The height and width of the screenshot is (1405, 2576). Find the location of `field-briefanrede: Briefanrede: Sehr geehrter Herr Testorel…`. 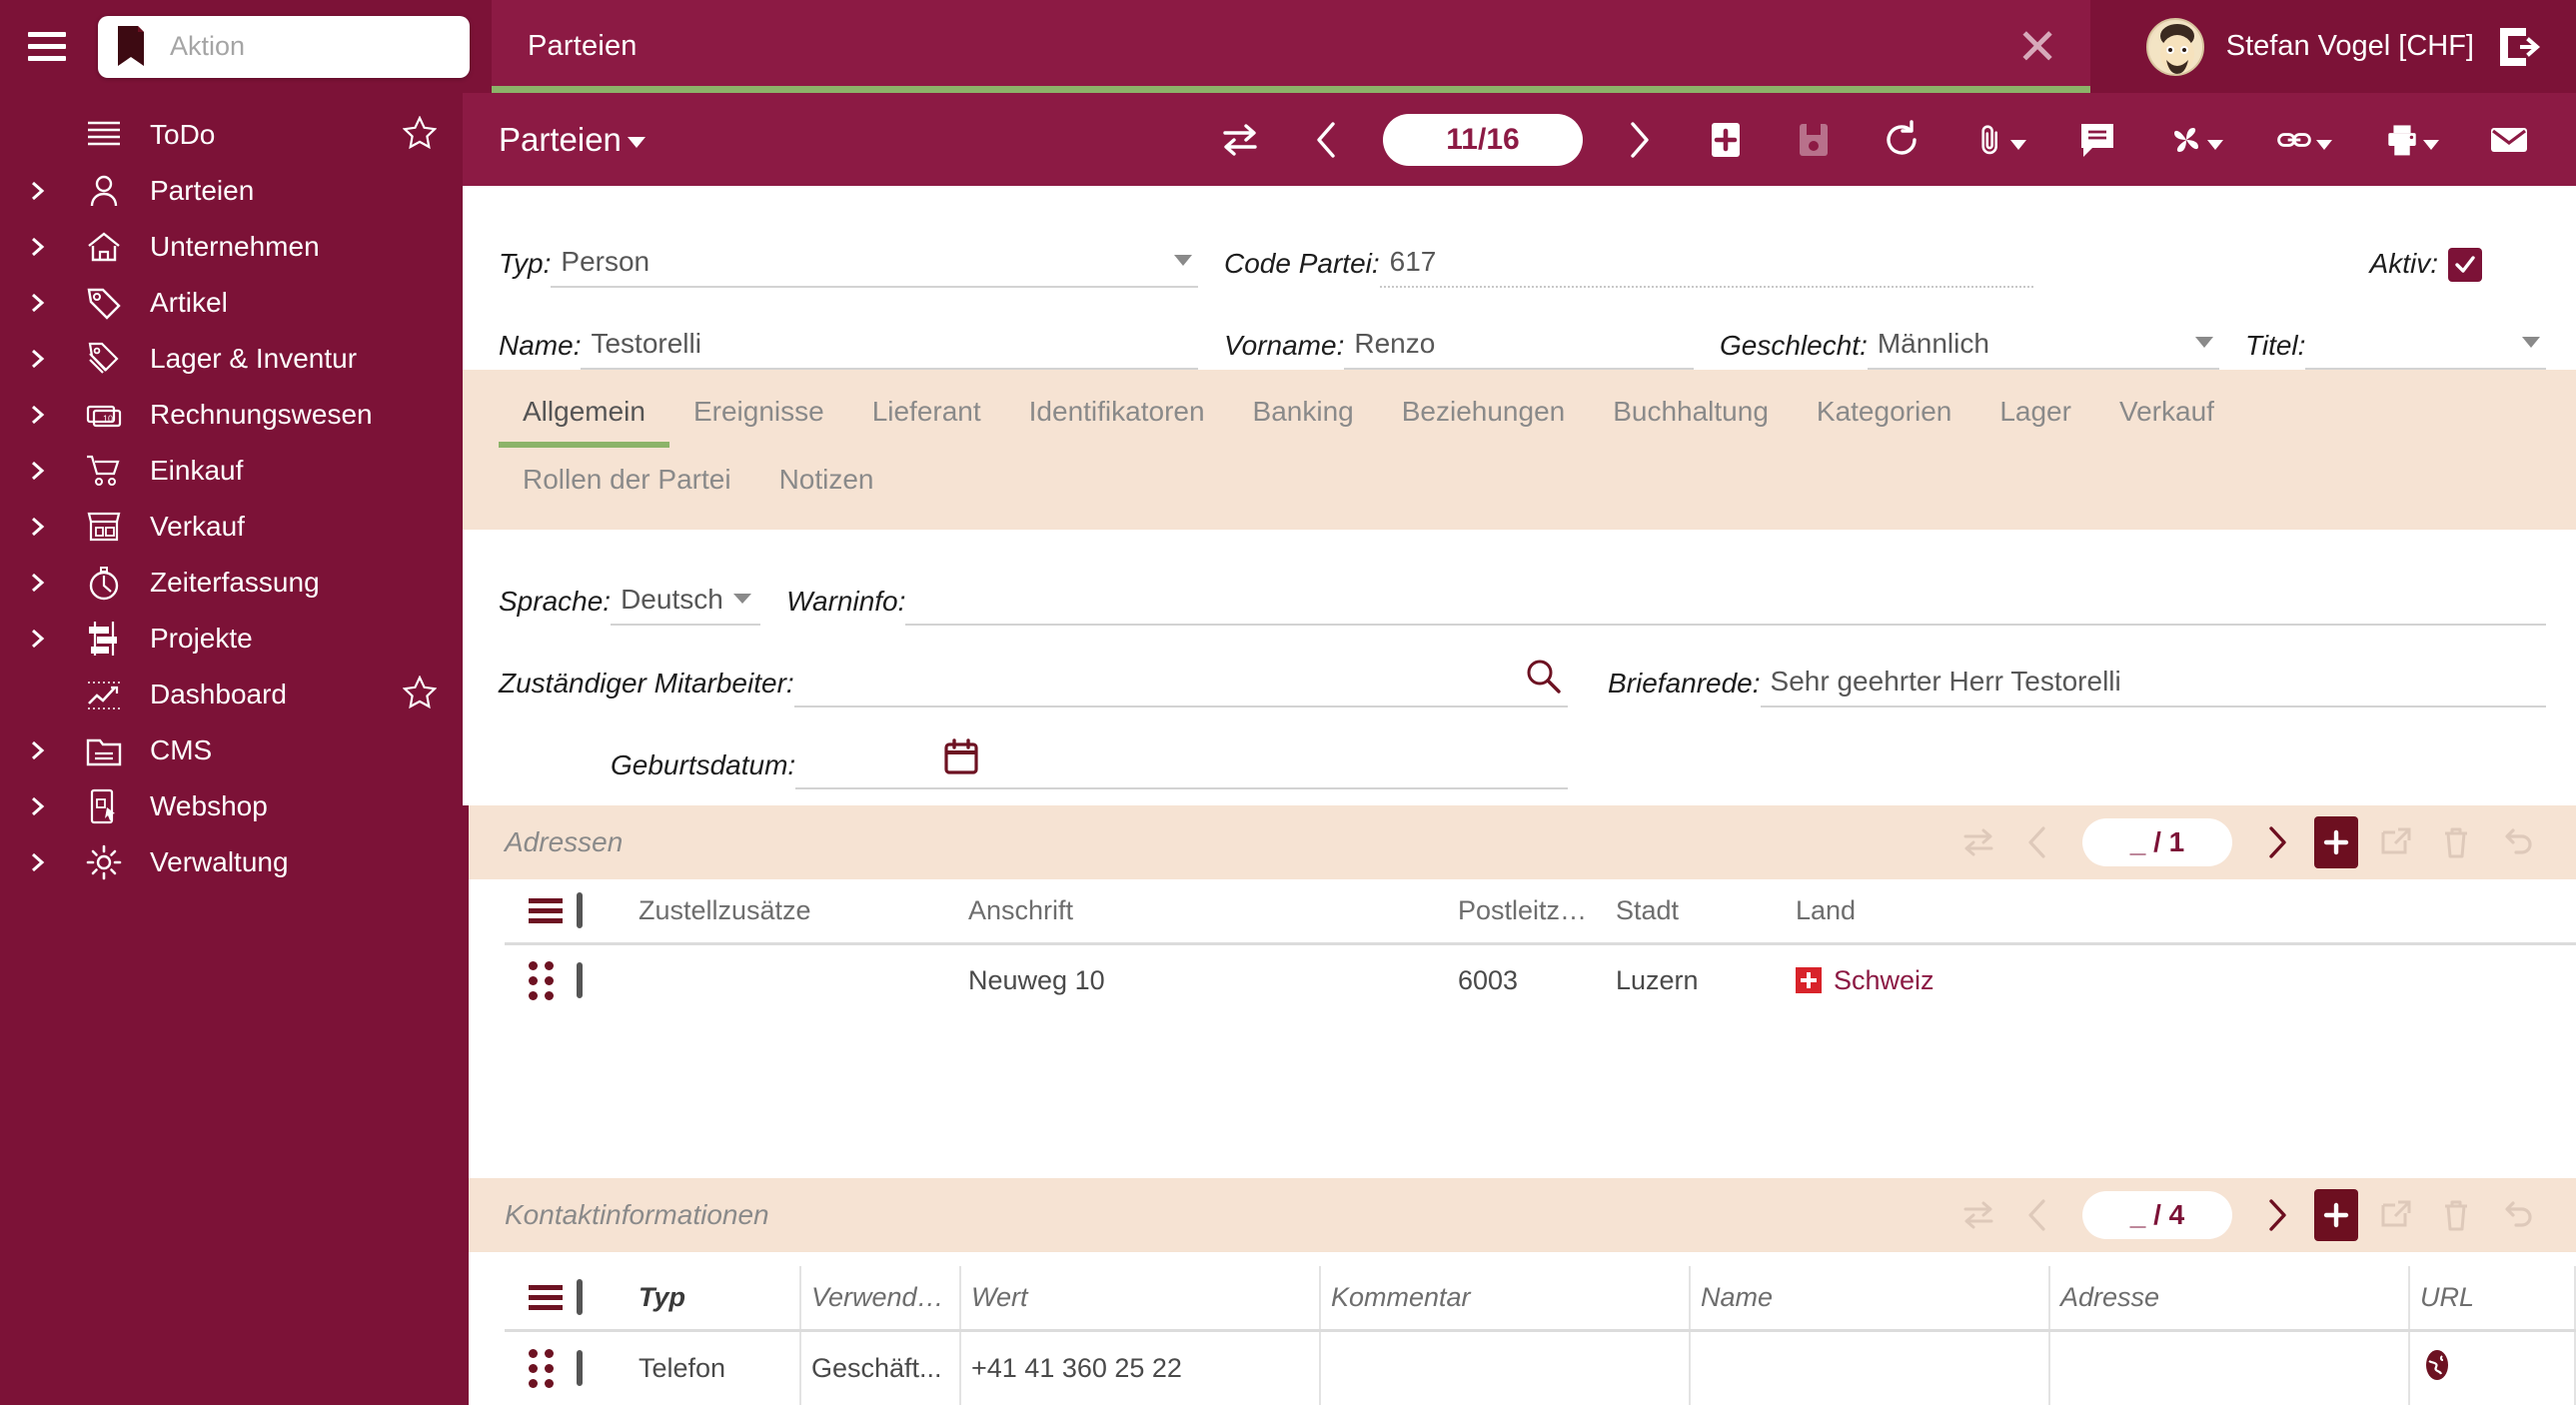

field-briefanrede: Briefanrede: Sehr geehrter Herr Testorel… is located at coordinates (2077, 685).